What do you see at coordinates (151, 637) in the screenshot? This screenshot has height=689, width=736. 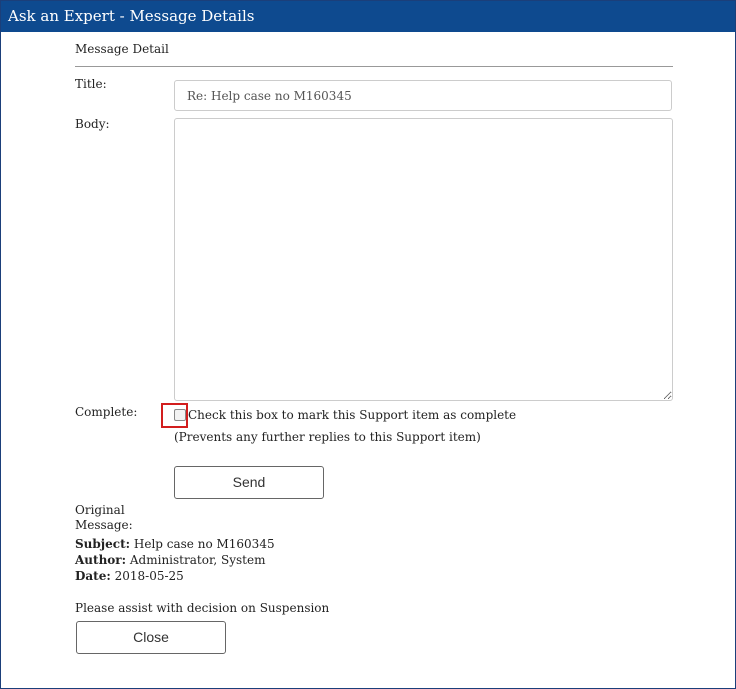 I see `close-button: Close` at bounding box center [151, 637].